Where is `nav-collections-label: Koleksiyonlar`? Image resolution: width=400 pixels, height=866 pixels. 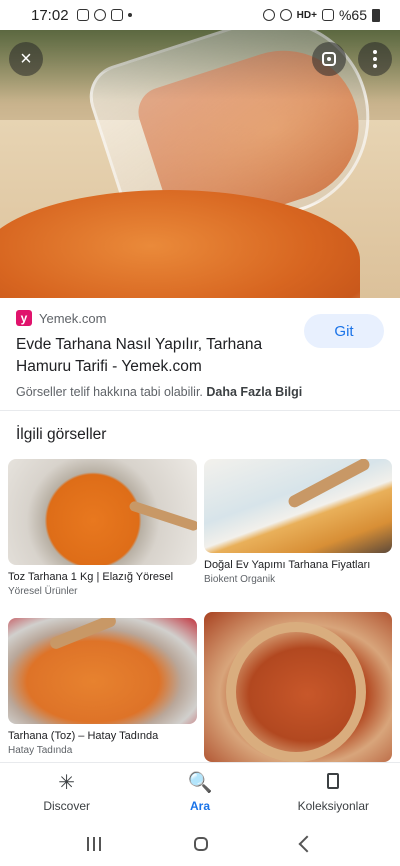
nav-collections-label: Koleksiyonlar is located at coordinates (333, 806).